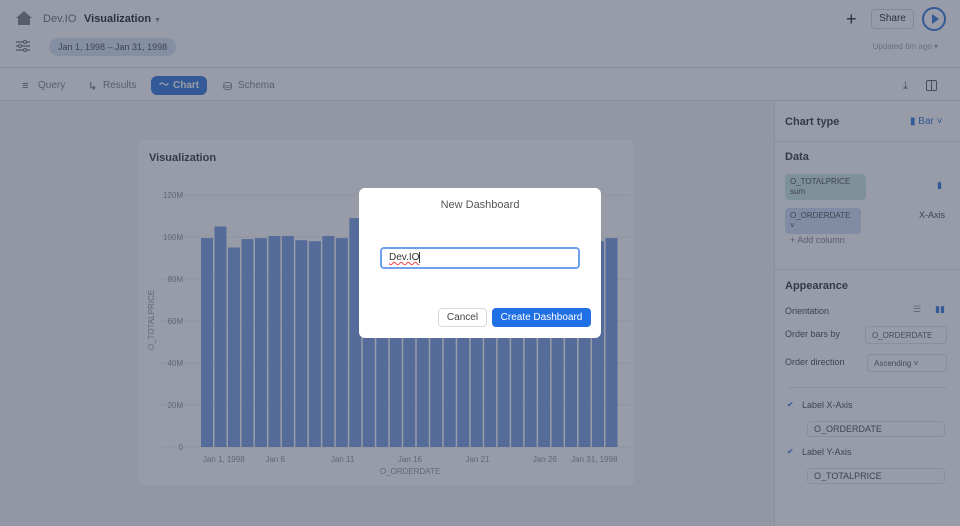  I want to click on dialog-title: New Dashboard, so click(480, 205).